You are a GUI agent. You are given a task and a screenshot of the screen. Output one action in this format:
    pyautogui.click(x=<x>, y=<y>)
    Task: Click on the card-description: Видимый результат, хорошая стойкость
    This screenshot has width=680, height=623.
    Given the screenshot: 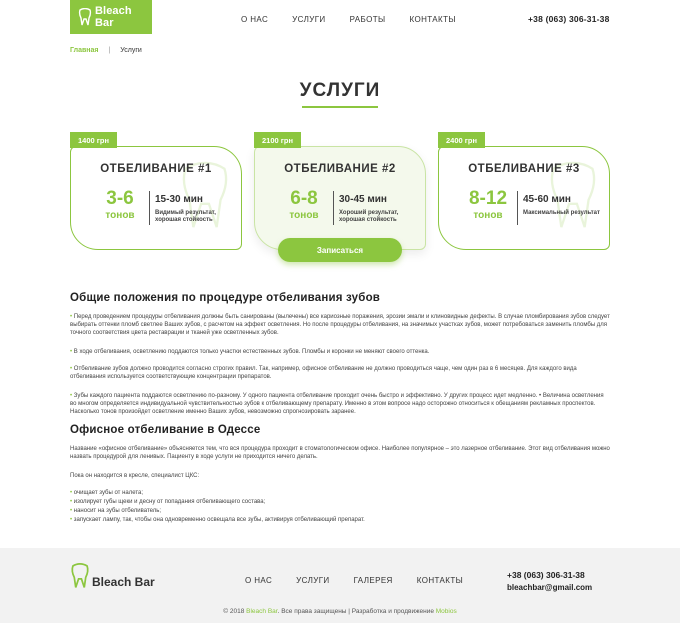 What is the action you would take?
    pyautogui.click(x=185, y=216)
    